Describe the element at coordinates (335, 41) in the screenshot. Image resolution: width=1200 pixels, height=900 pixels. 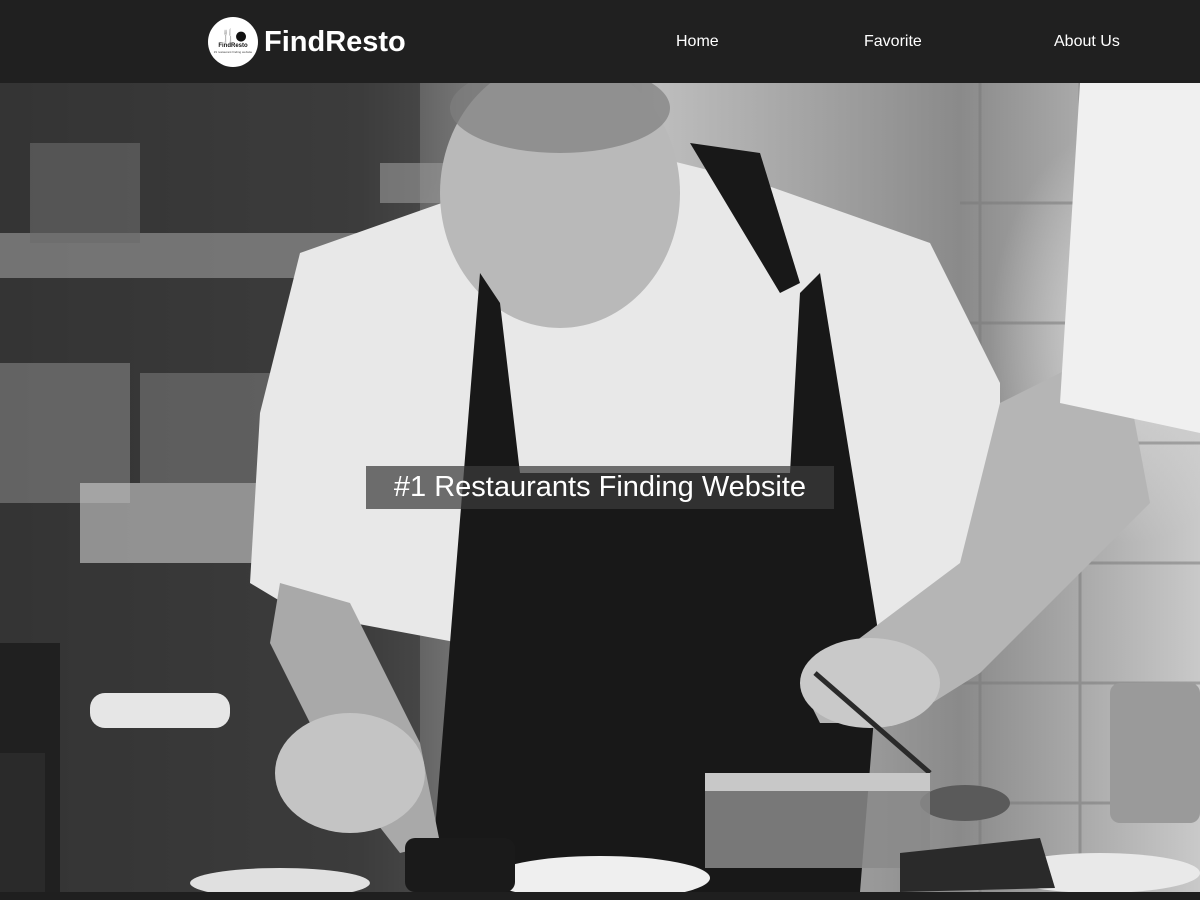
I see `brand-name: FindResto` at that location.